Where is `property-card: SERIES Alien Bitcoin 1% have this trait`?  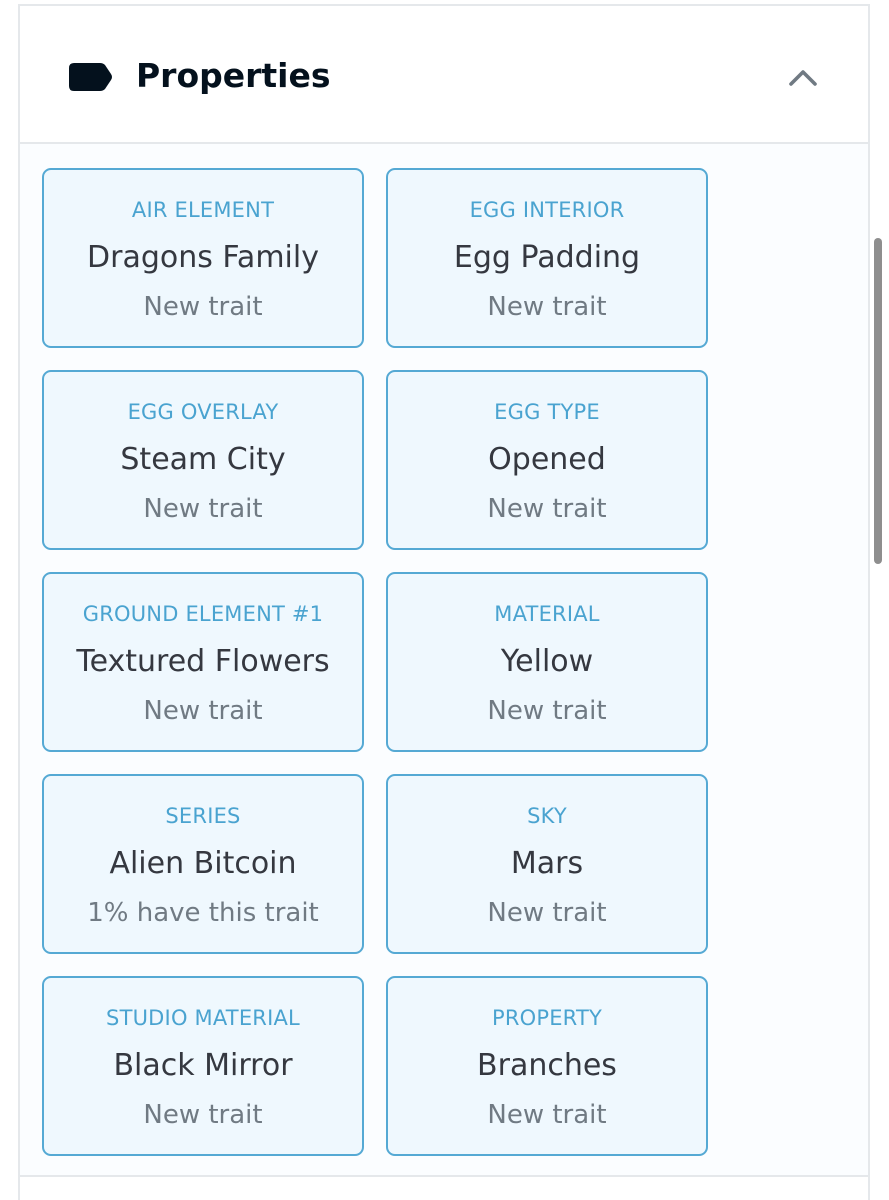 property-card: SERIES Alien Bitcoin 1% have this trait is located at coordinates (203, 864).